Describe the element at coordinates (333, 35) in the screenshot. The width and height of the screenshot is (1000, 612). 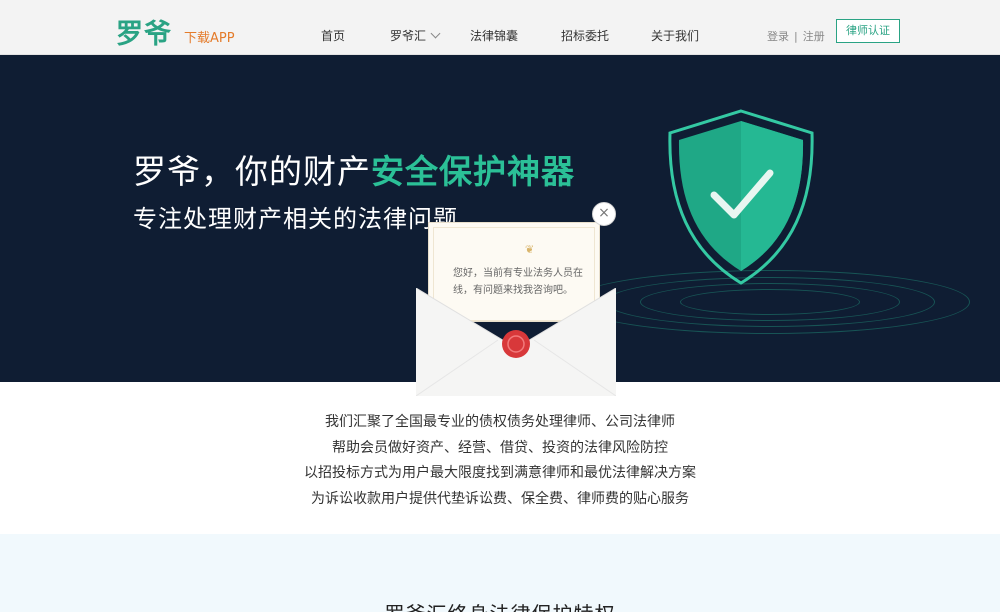
I see `nav-home: 首页` at that location.